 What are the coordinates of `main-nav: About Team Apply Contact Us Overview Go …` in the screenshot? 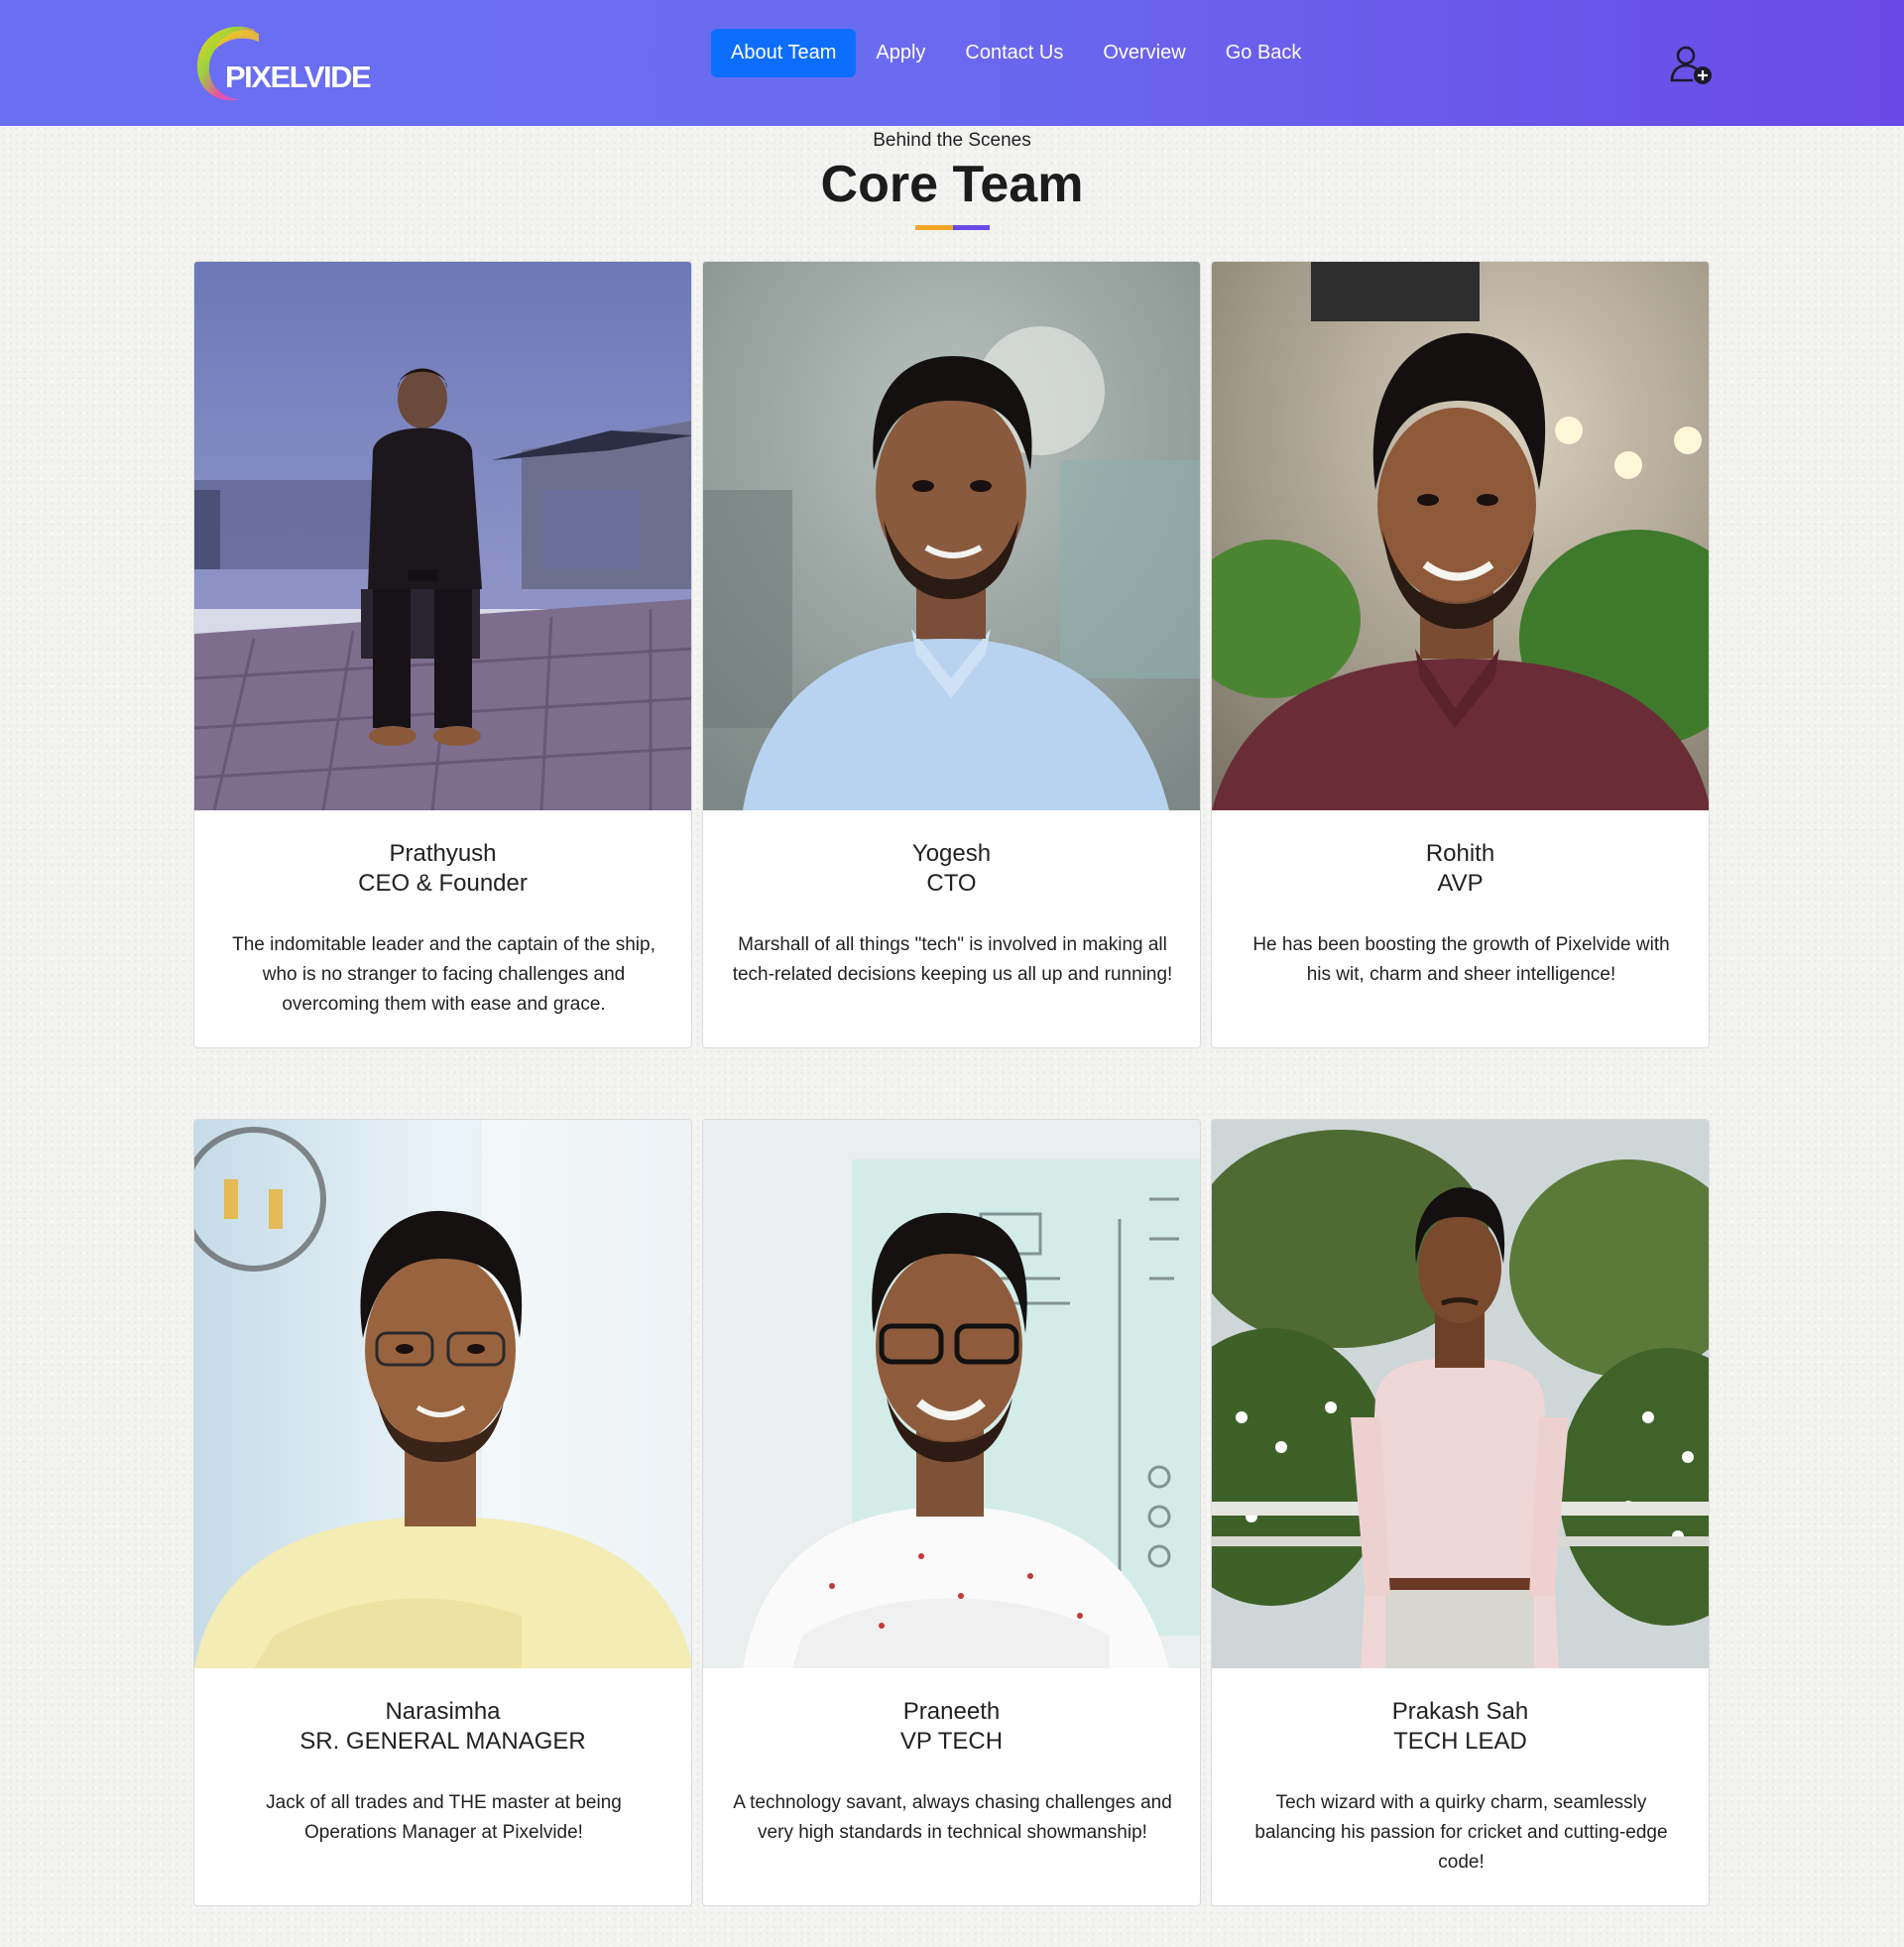 It's located at (1016, 53).